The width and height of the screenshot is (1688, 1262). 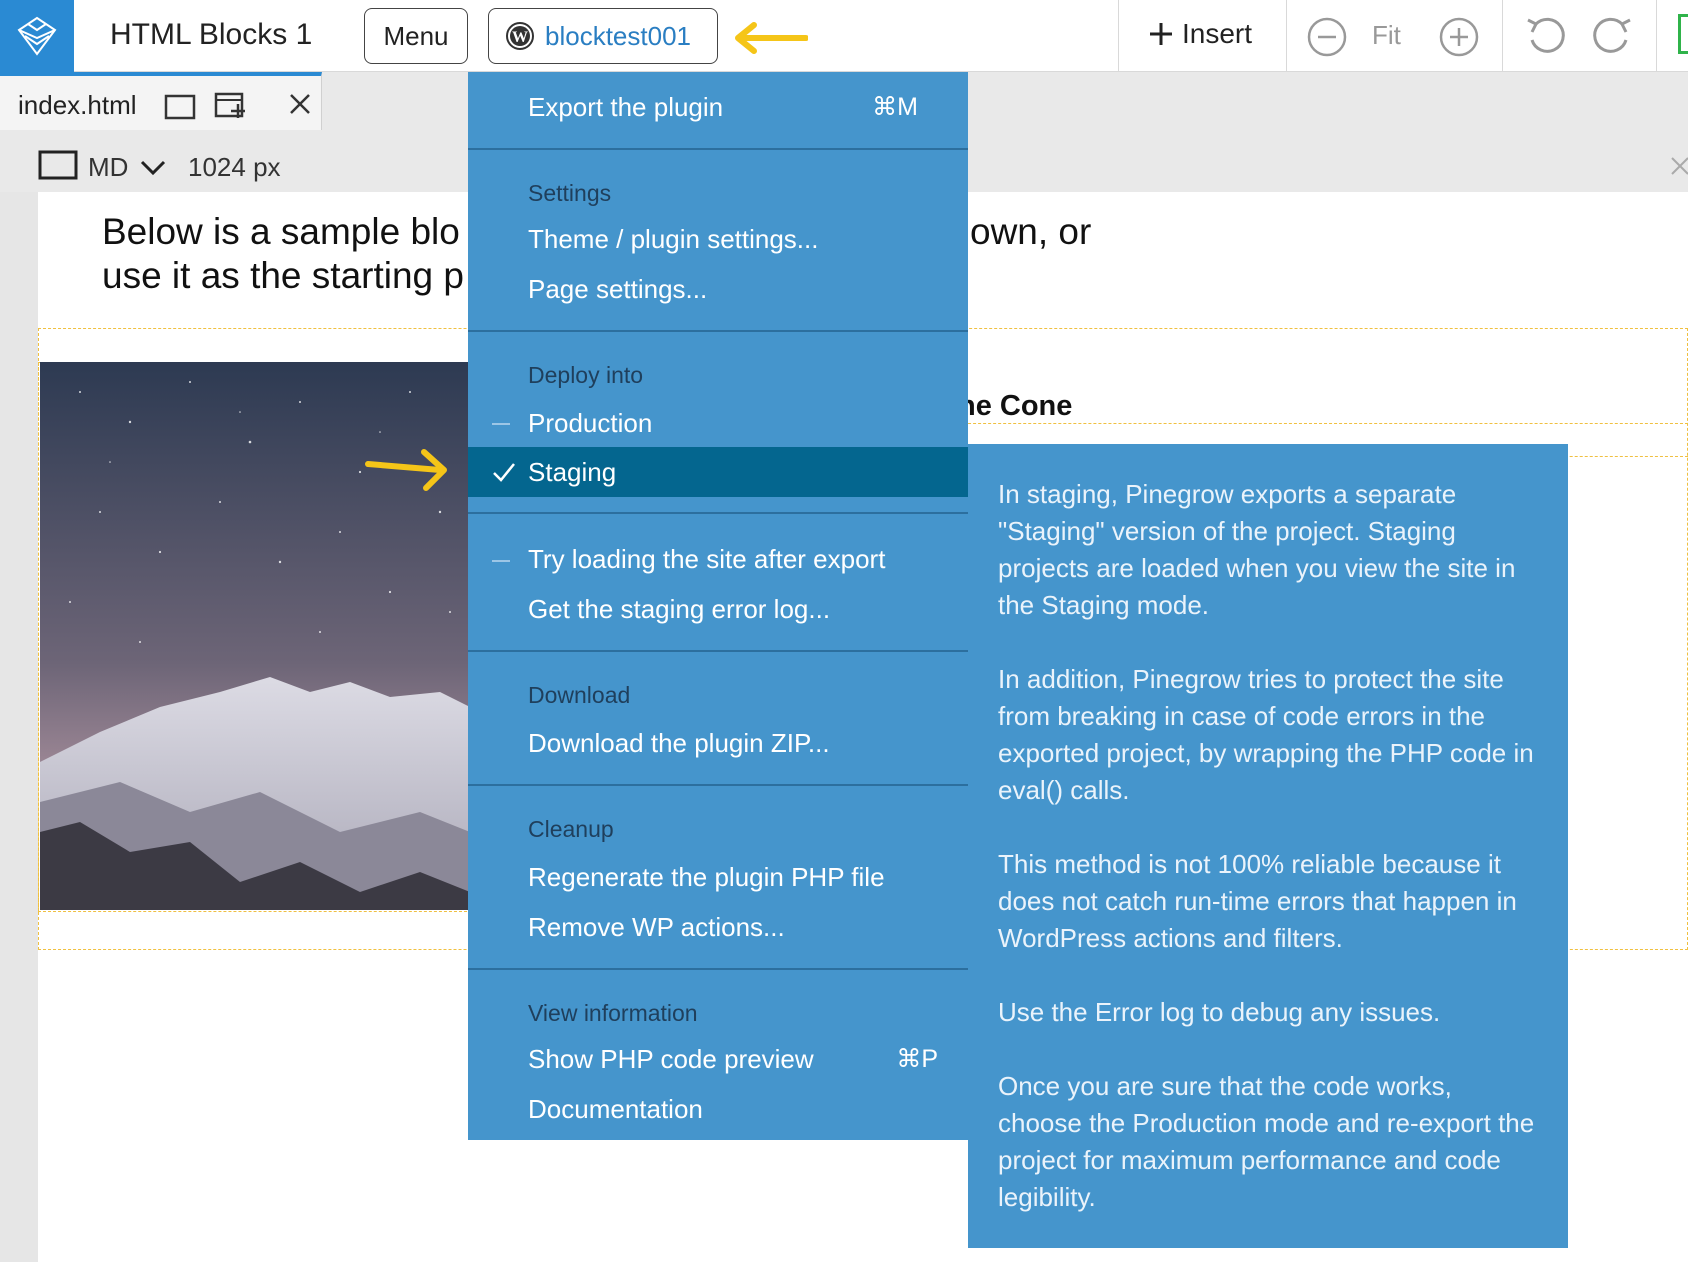 I want to click on section-heading-fragment: ne Cone, so click(x=1015, y=406).